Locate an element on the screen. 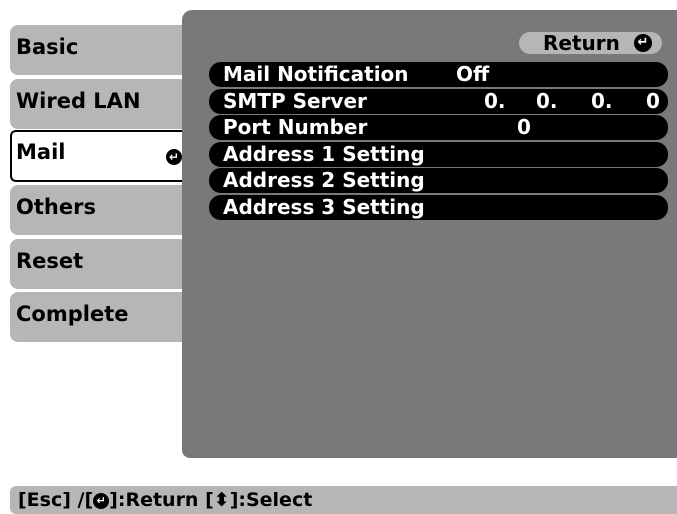 The height and width of the screenshot is (514, 677). tab-basic: Basic is located at coordinates (99, 50).